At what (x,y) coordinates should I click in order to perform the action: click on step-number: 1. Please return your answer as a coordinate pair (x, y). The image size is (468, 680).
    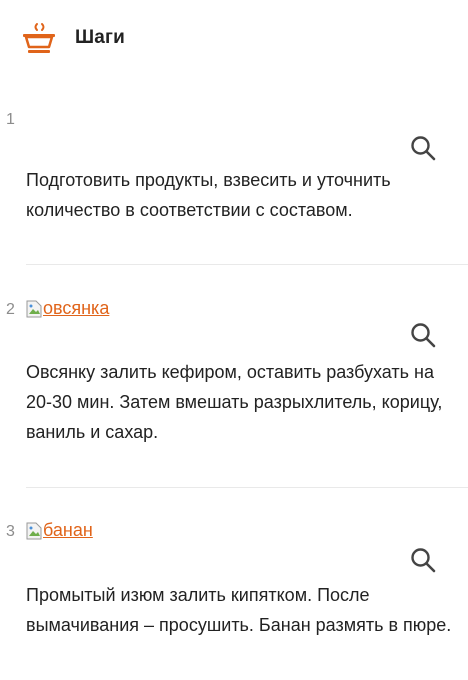
    Looking at the image, I should click on (10, 119).